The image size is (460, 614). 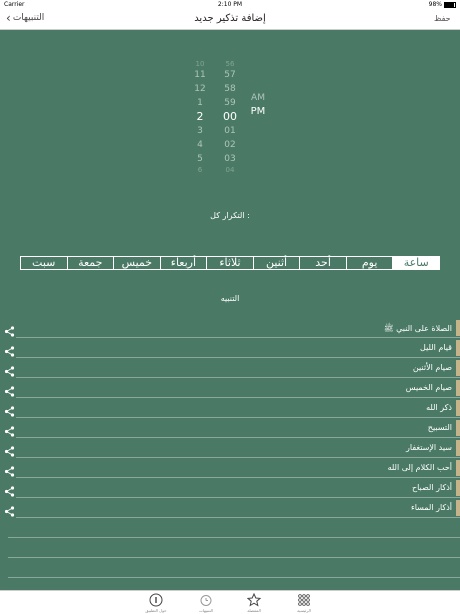 I want to click on tab-item: الرئيسية, so click(x=304, y=603).